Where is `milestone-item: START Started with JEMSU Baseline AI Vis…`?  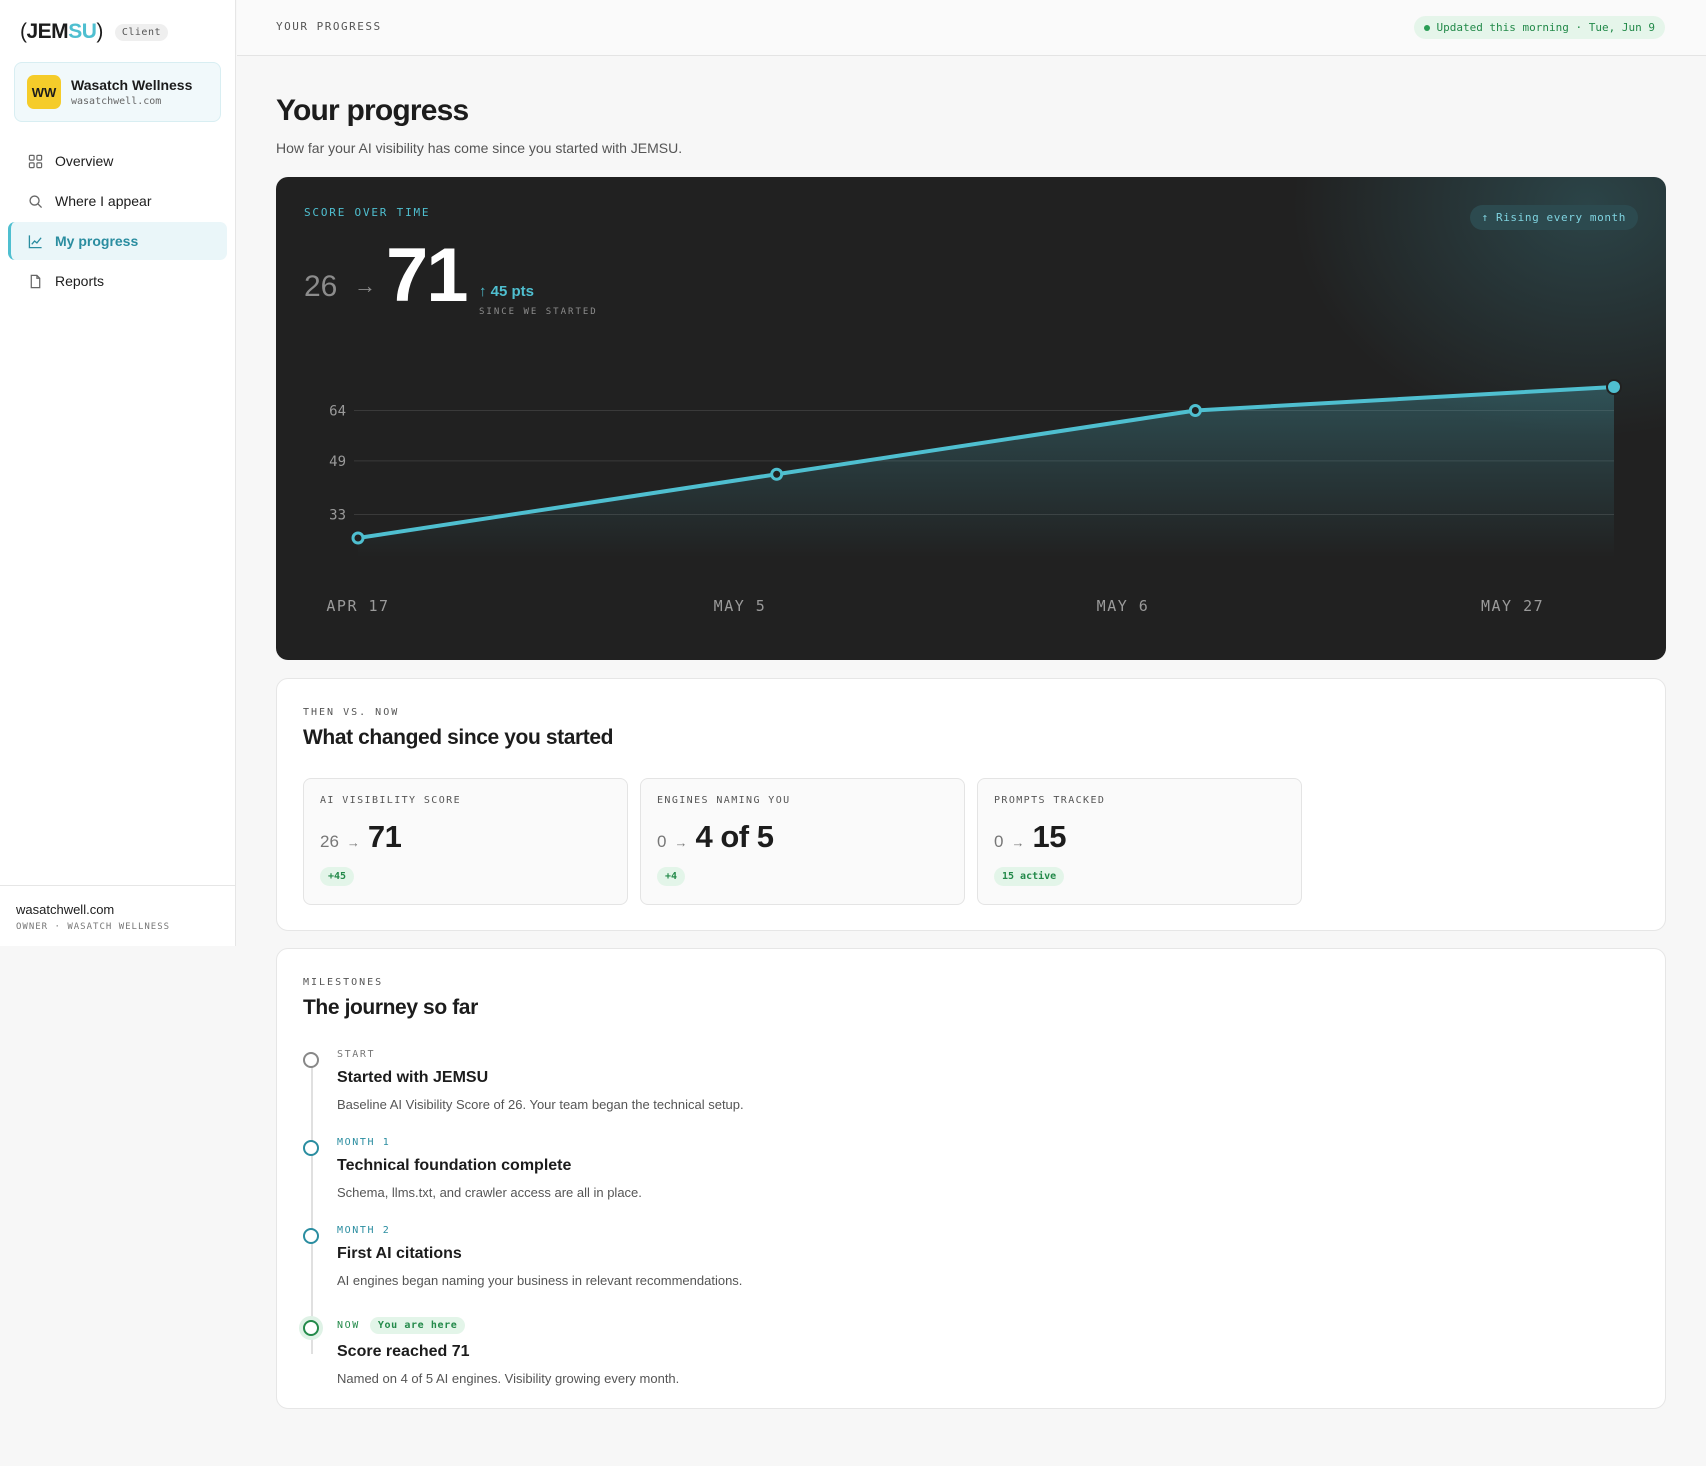 milestone-item: START Started with JEMSU Baseline AI Vis… is located at coordinates (903, 1093).